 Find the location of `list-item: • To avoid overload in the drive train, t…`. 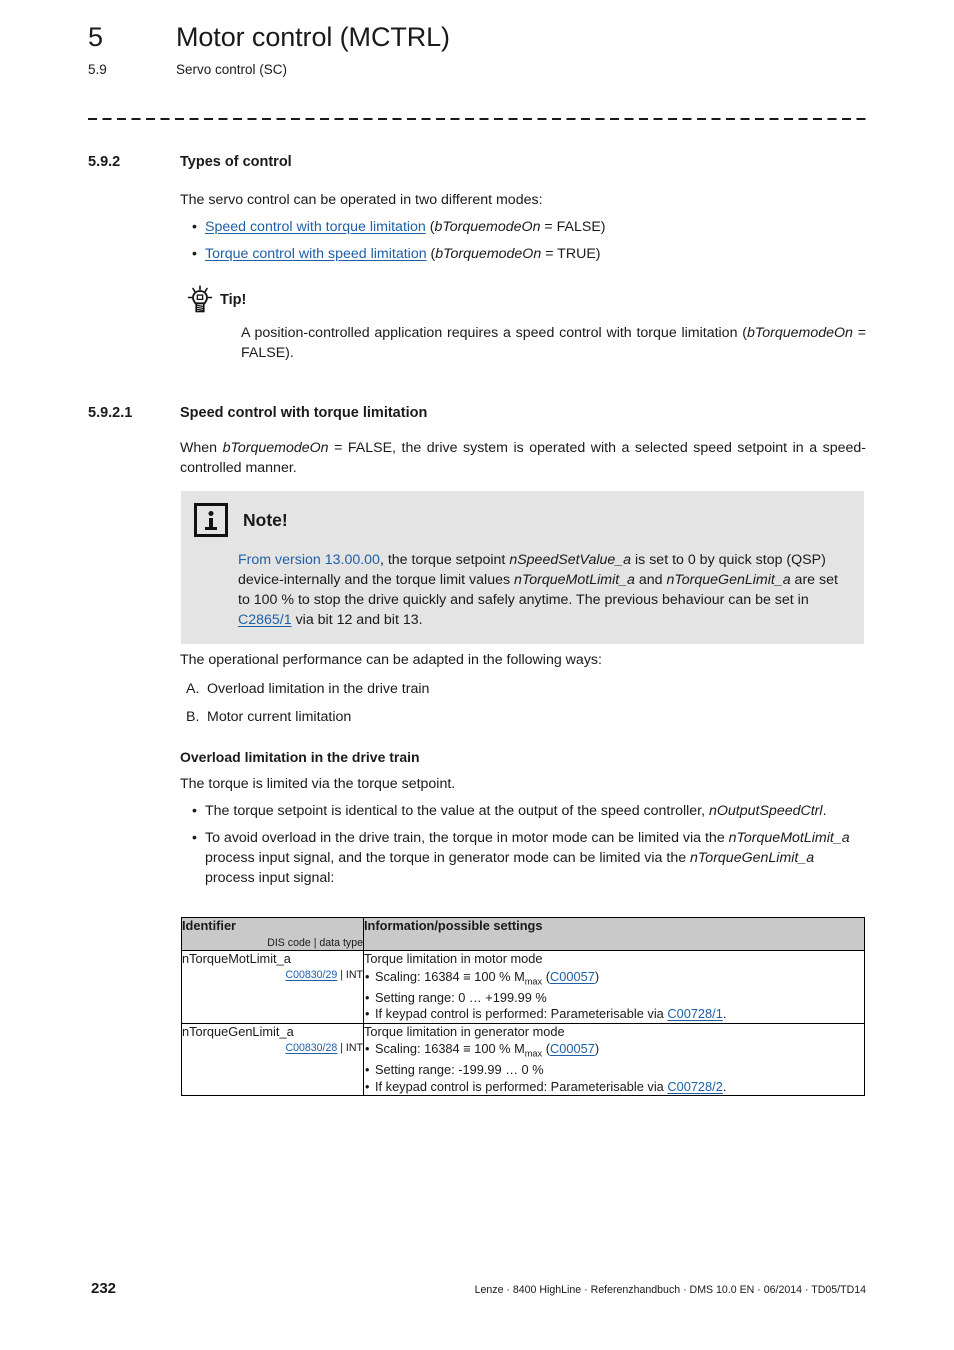

list-item: • To avoid overload in the drive train, t… is located at coordinates (523, 858).